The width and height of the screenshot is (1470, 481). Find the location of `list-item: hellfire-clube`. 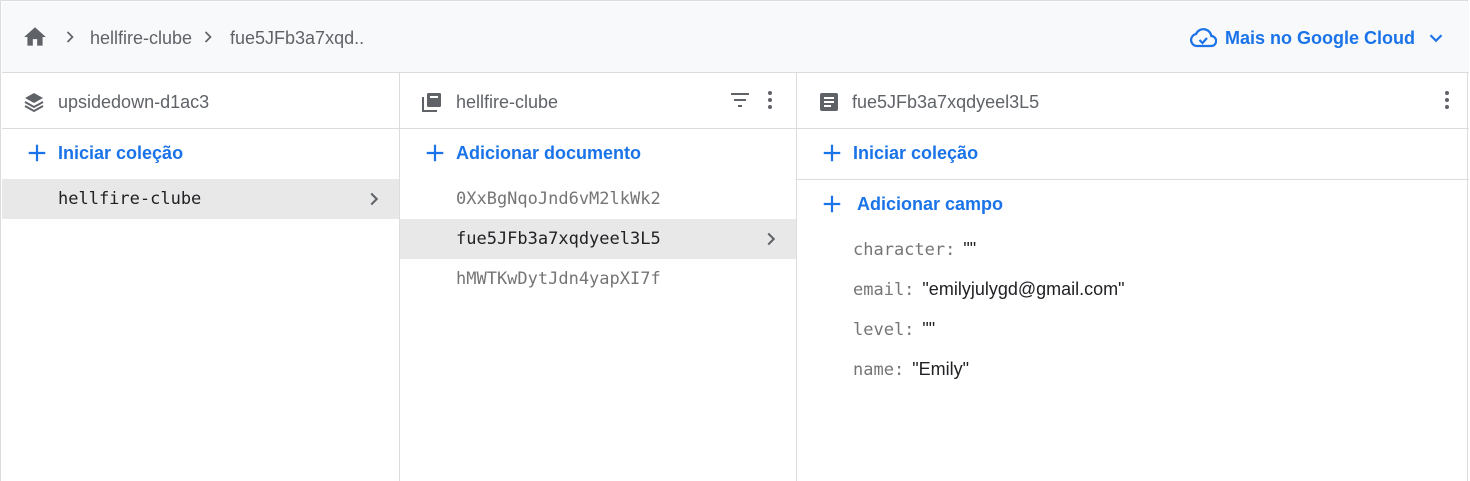

list-item: hellfire-clube is located at coordinates (200, 199).